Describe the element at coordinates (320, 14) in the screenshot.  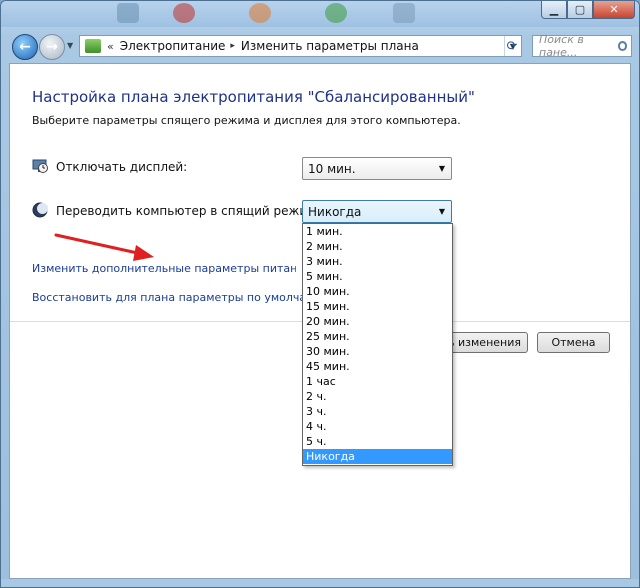
I see `title-bar: ▁ ▢ ✕` at that location.